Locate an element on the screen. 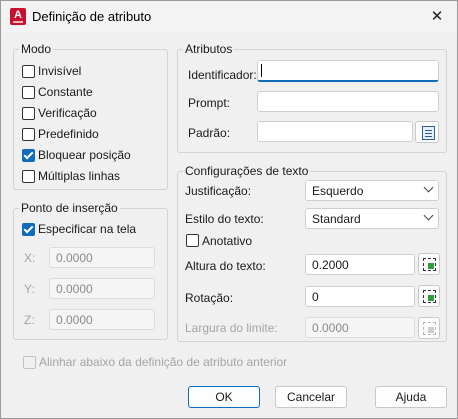 This screenshot has height=419, width=458. especificar-na-tela-checkbox is located at coordinates (28, 229).